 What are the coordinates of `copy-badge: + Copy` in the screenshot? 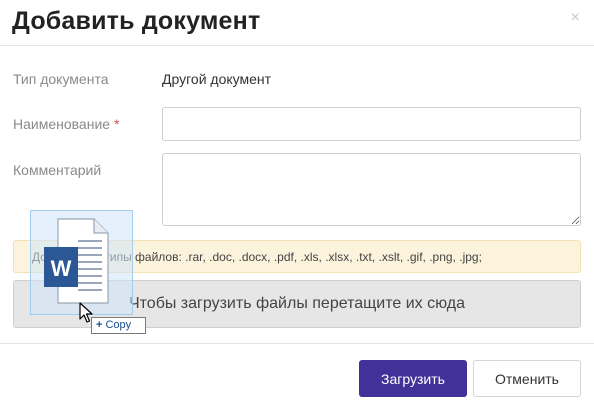 It's located at (118, 325).